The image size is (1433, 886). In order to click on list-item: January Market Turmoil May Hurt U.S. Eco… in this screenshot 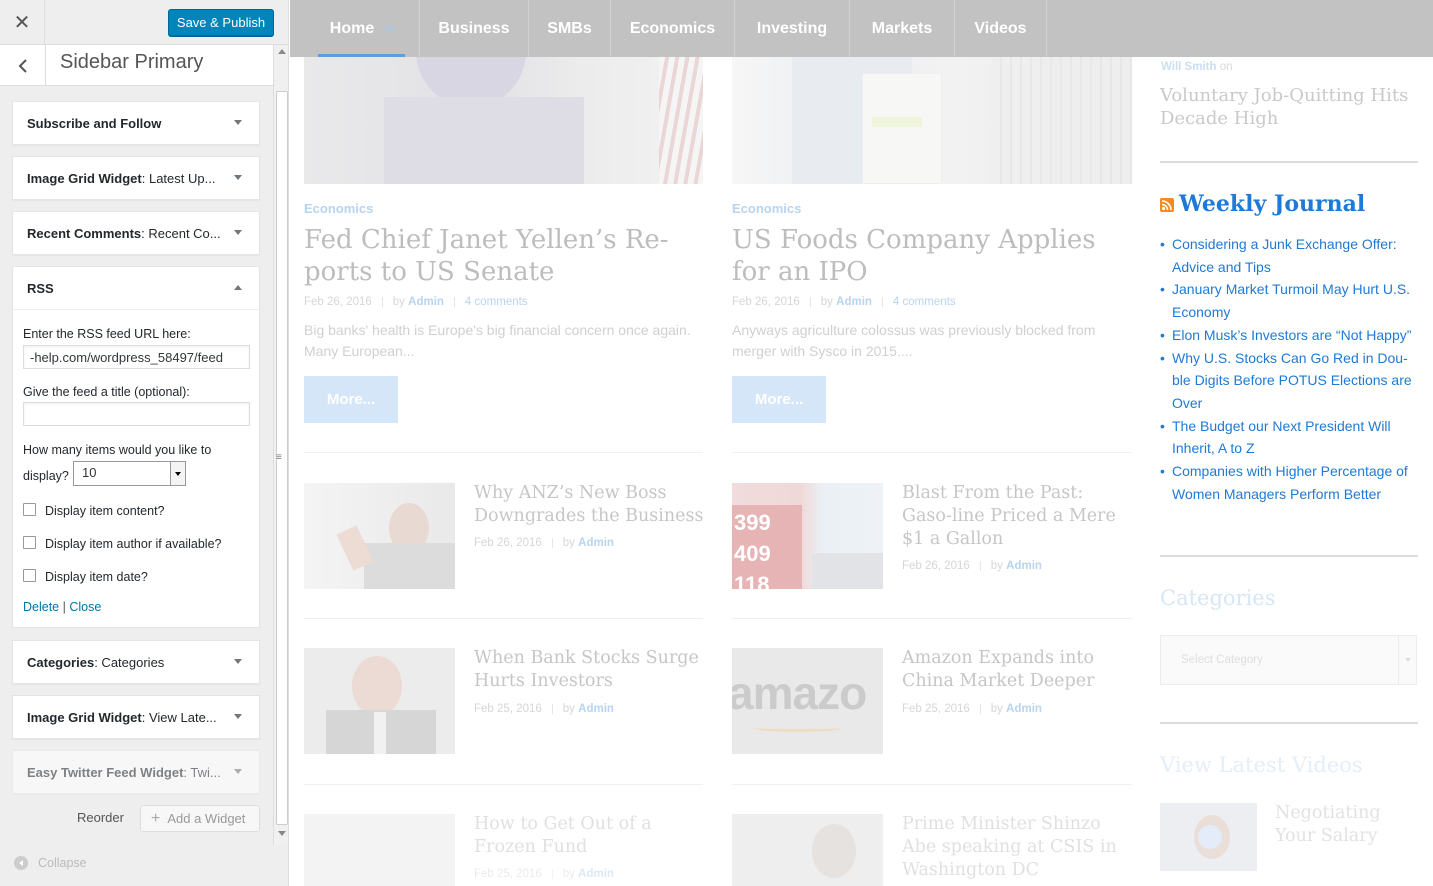, I will do `click(1291, 300)`.